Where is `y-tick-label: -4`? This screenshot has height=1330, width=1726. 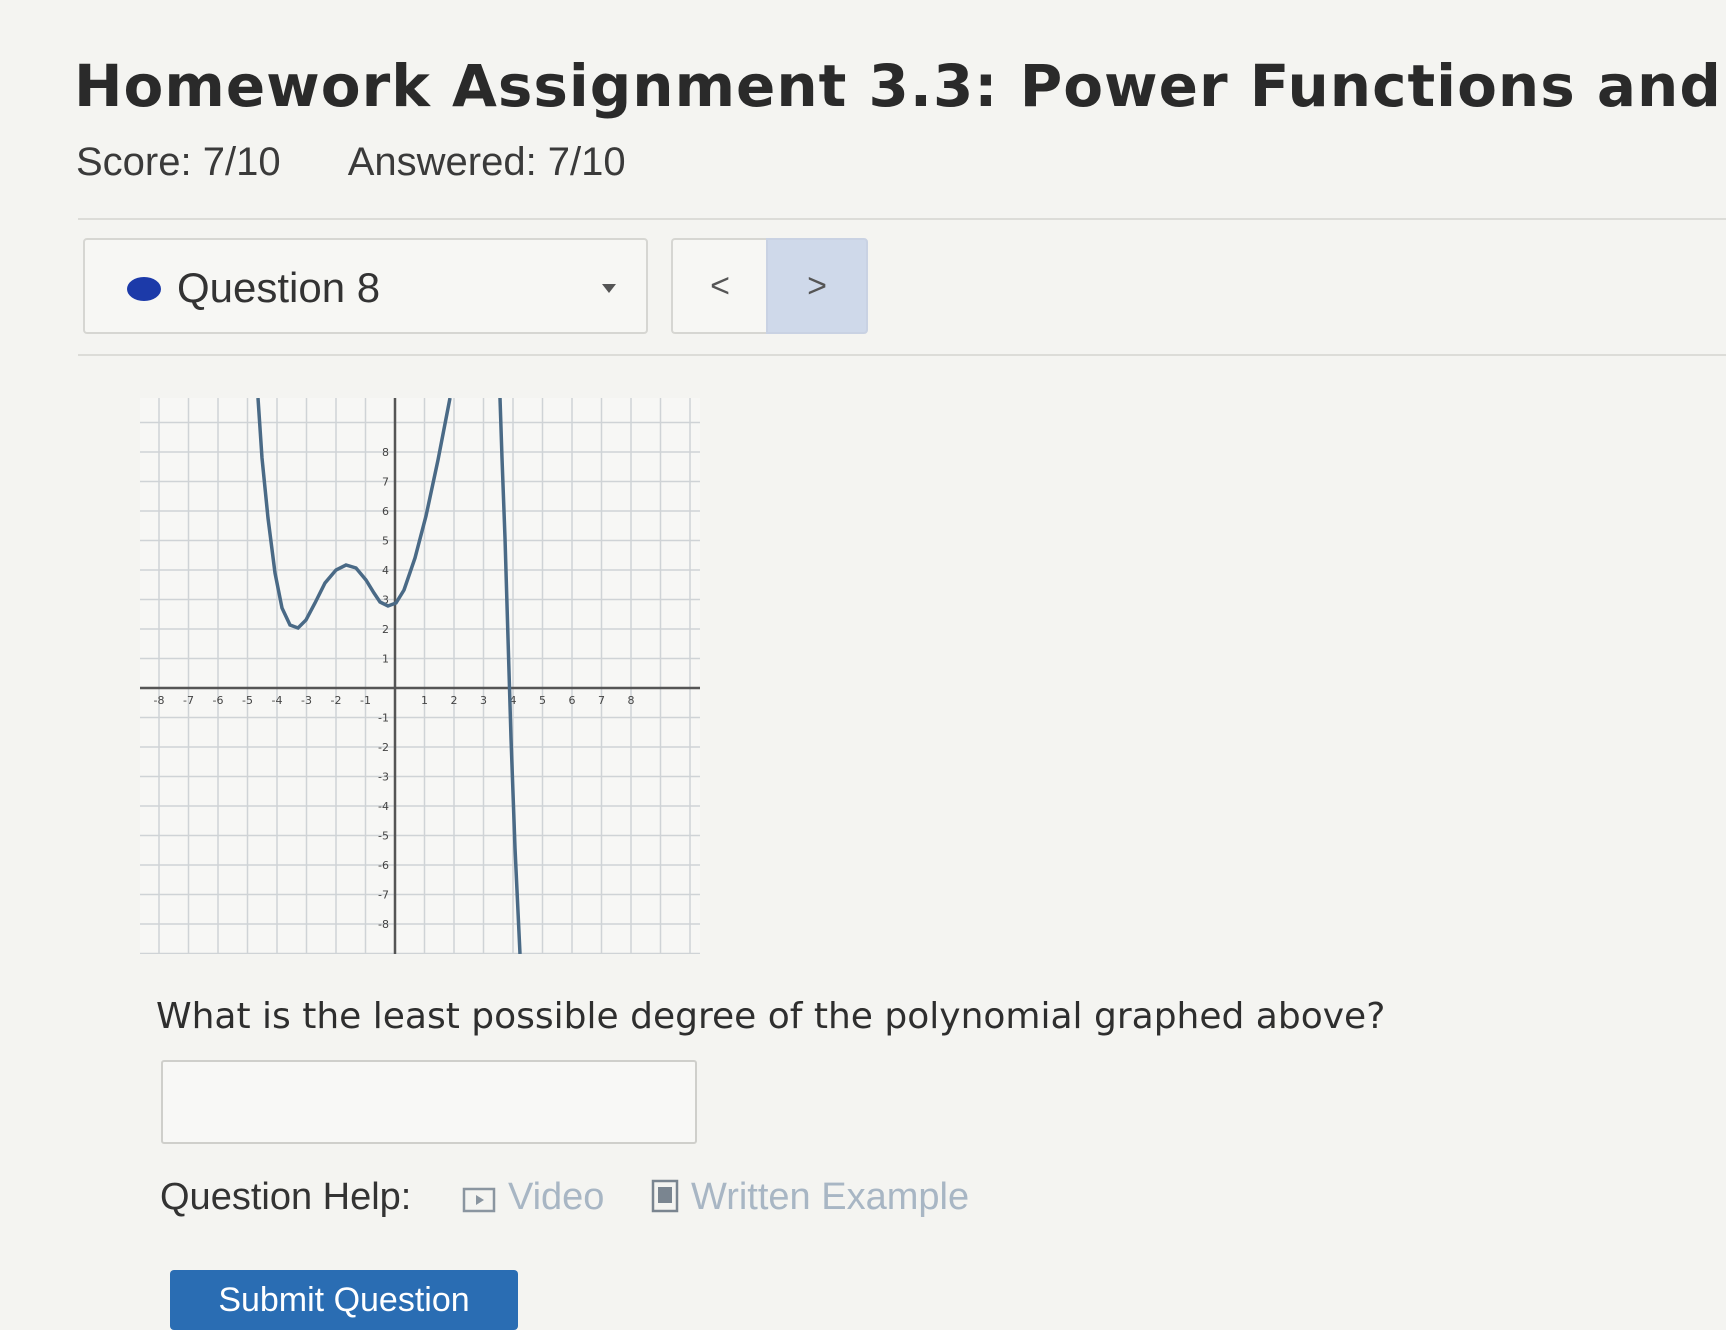 y-tick-label: -4 is located at coordinates (383, 806).